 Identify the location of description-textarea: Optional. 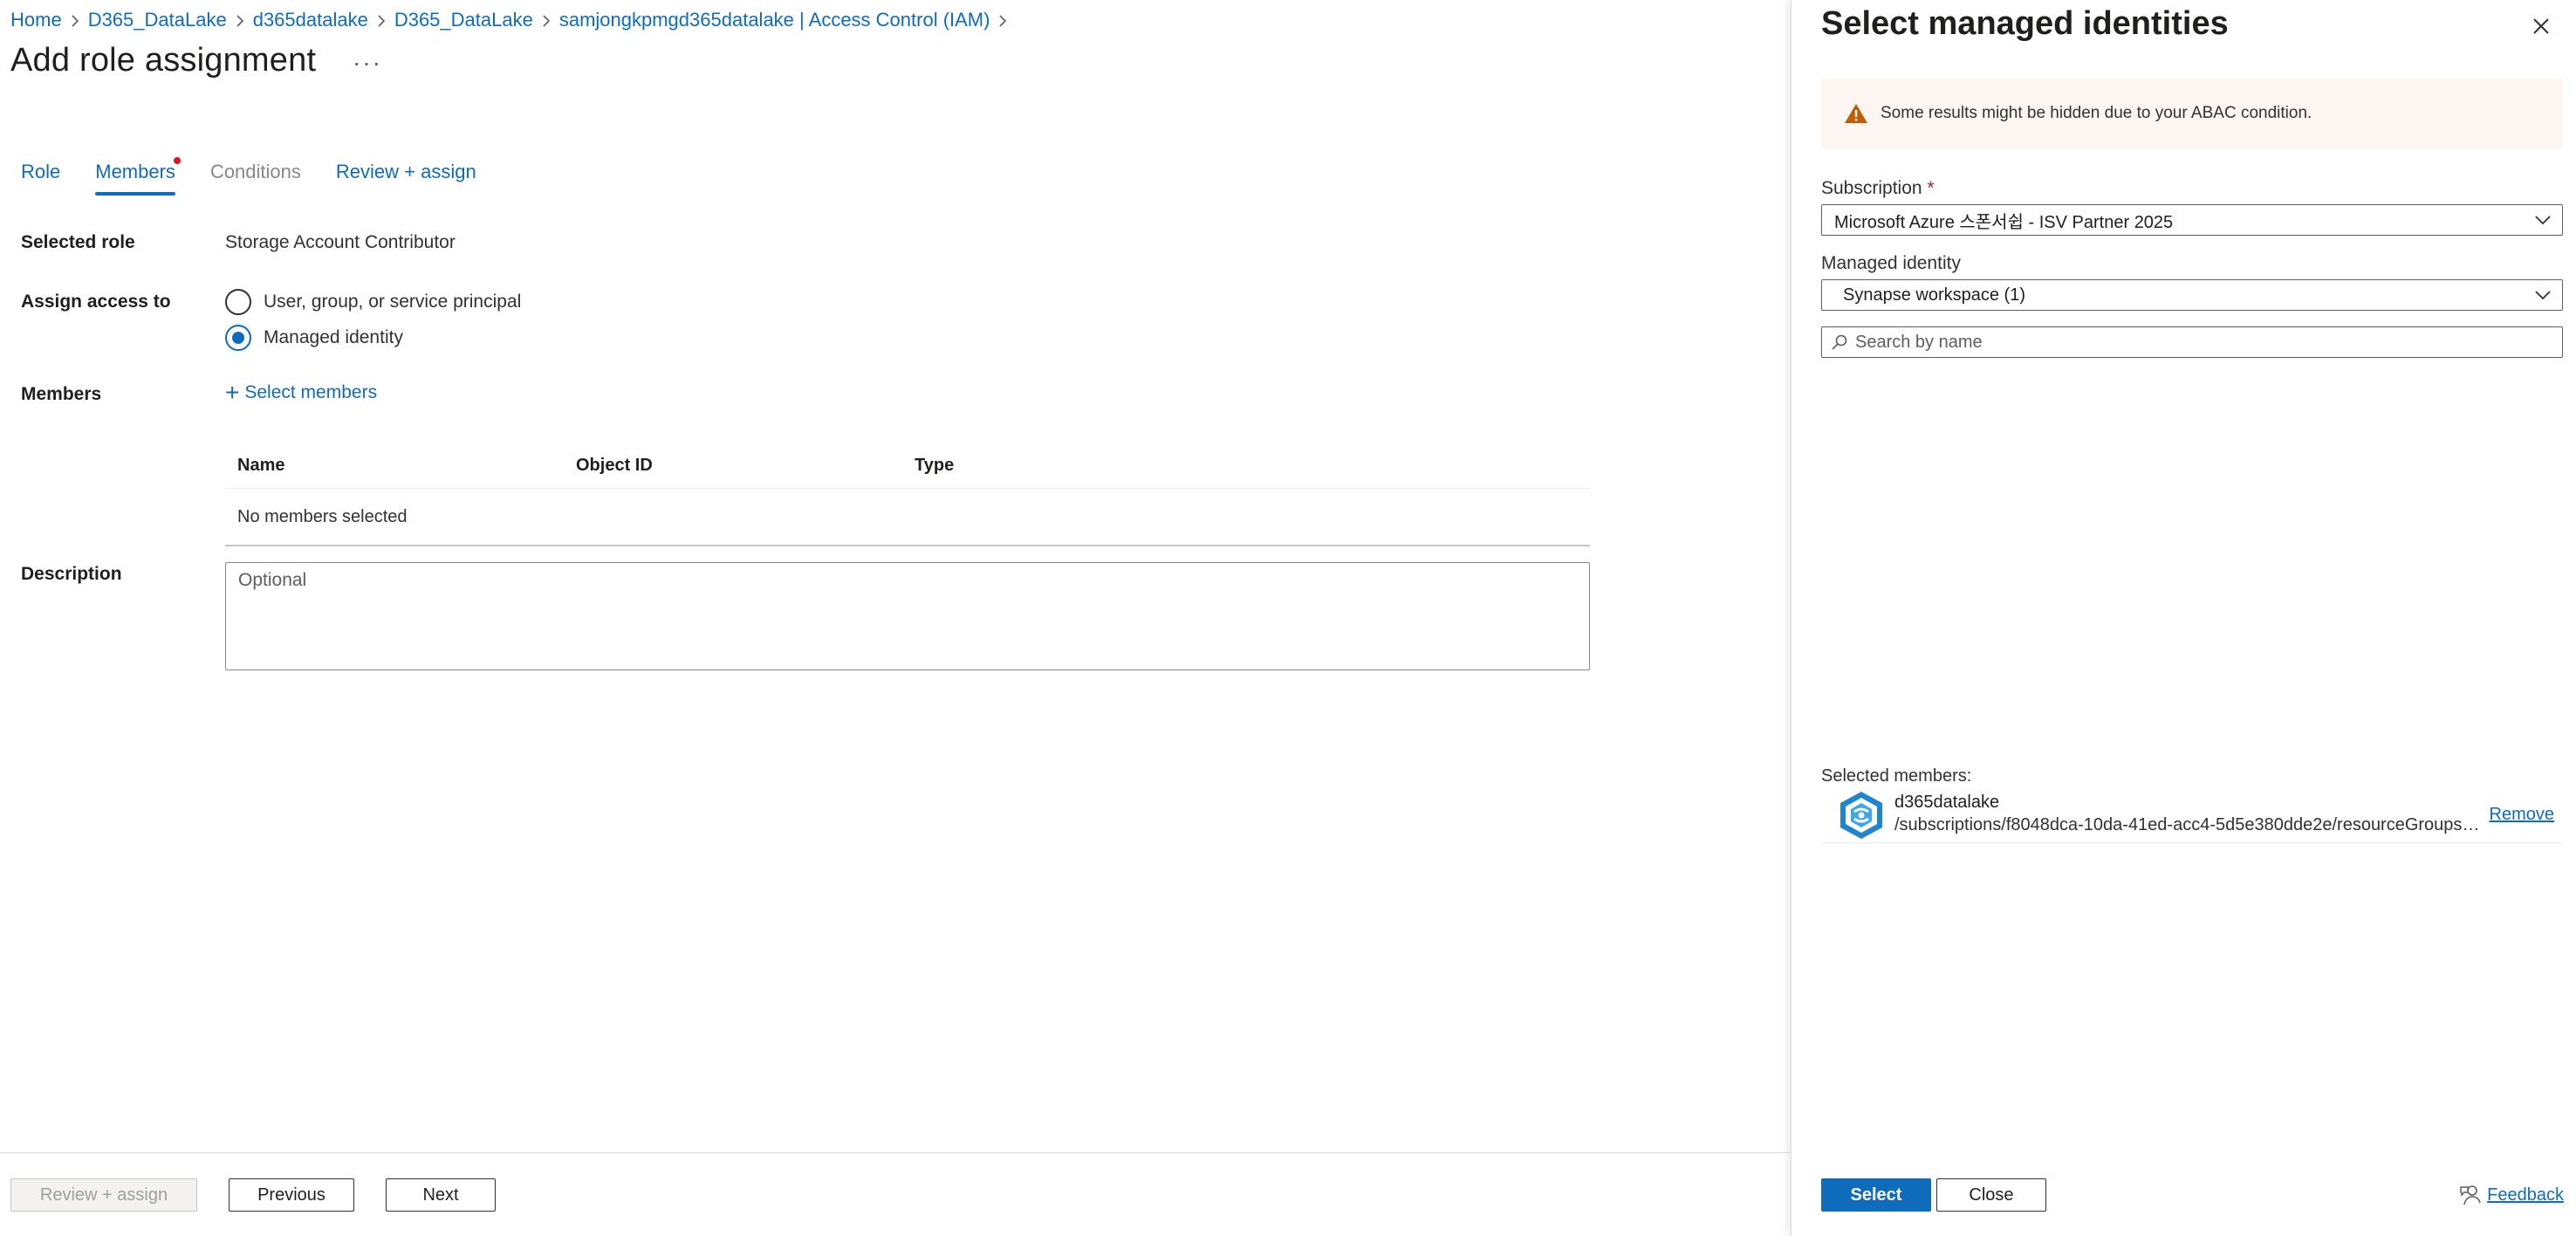
(908, 616).